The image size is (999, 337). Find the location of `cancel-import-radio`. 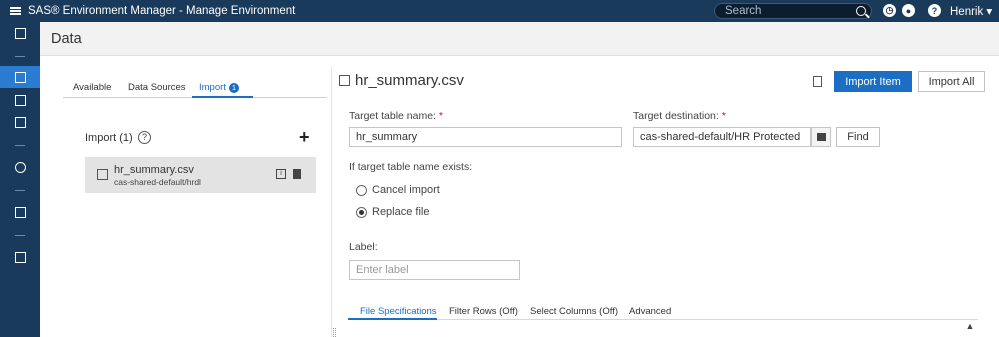

cancel-import-radio is located at coordinates (361, 190).